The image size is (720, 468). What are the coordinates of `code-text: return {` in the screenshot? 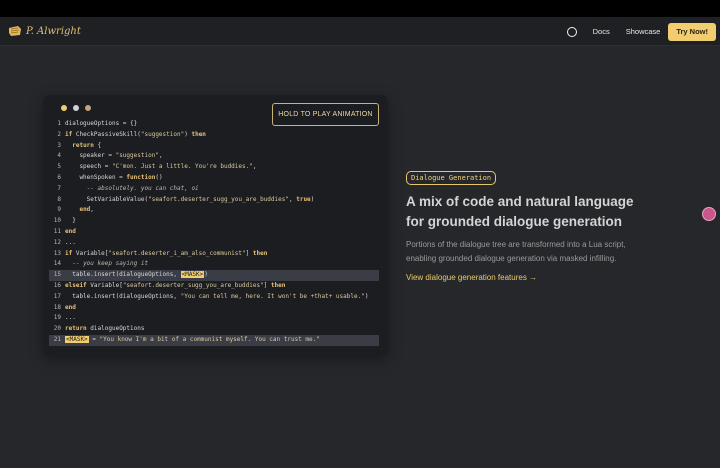 It's located at (83, 146).